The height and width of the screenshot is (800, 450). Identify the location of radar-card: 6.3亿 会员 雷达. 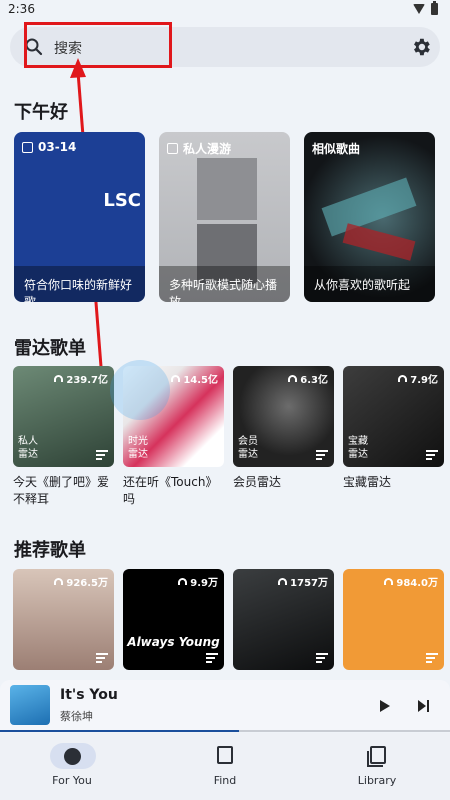
(283, 416).